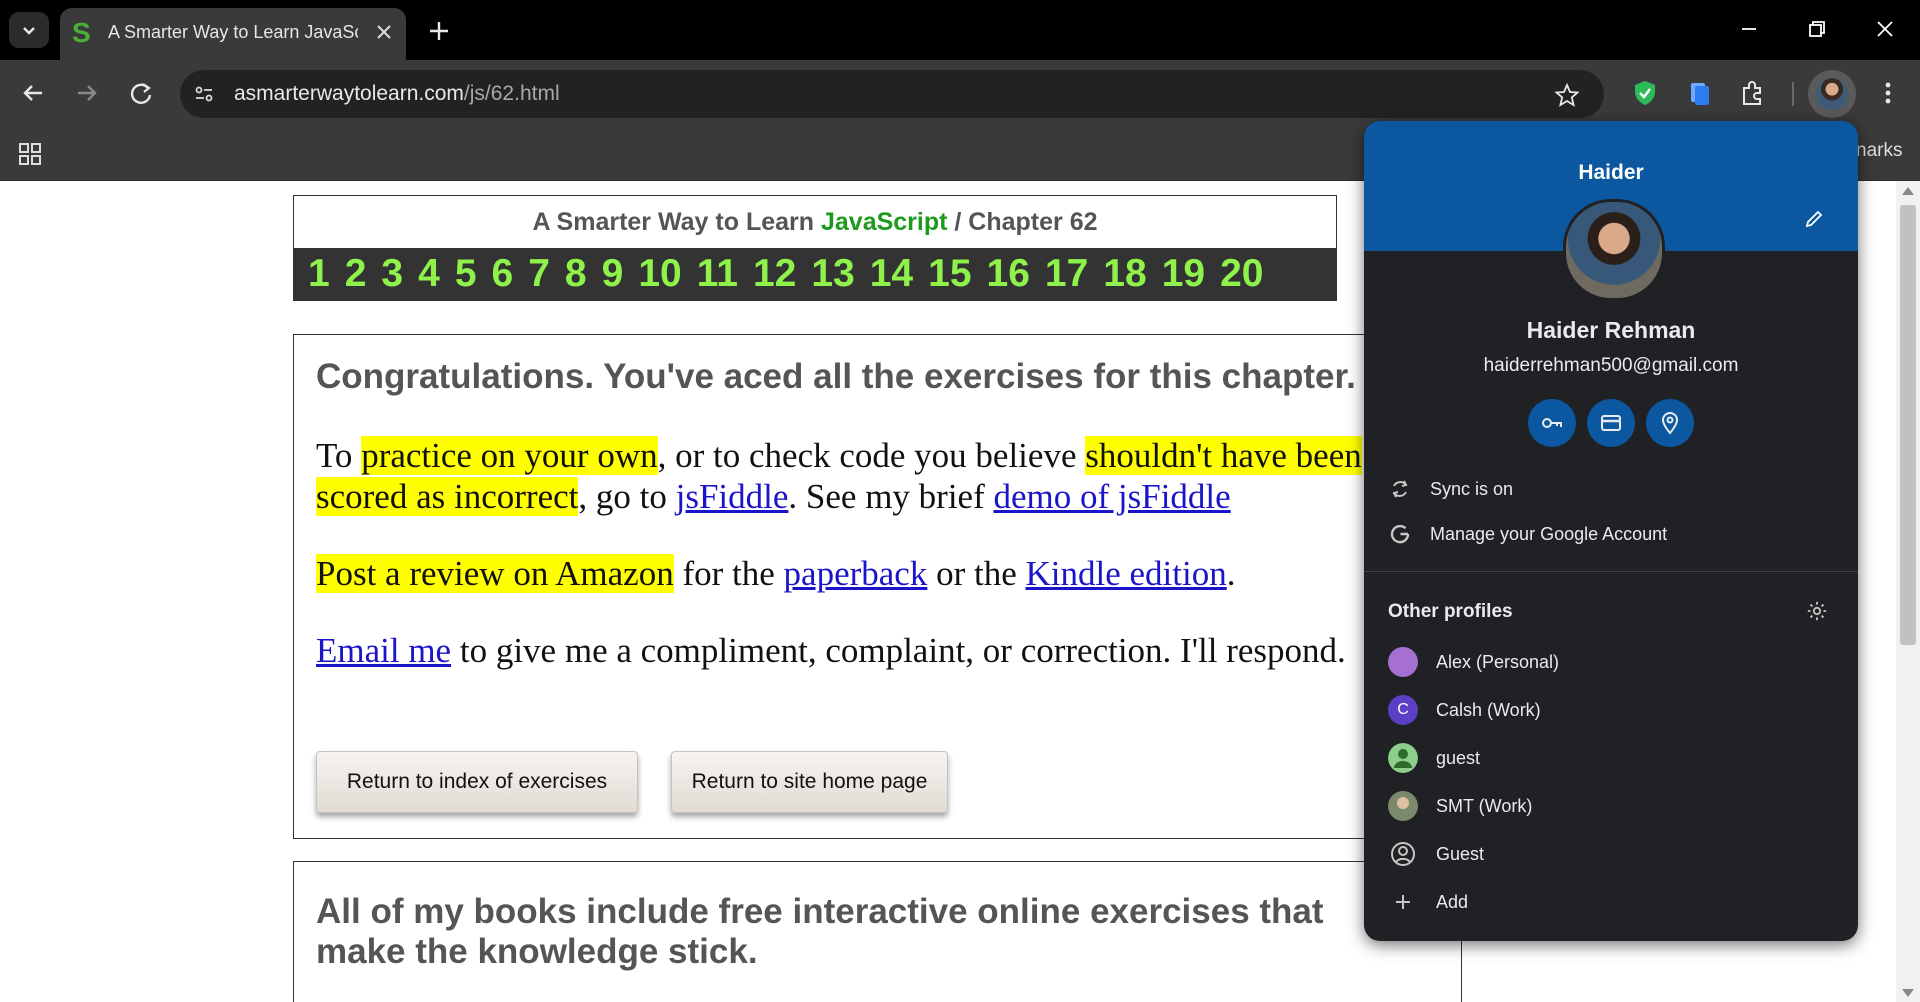 This screenshot has height=1002, width=1920. I want to click on scrollbar-thumb, so click(1908, 425).